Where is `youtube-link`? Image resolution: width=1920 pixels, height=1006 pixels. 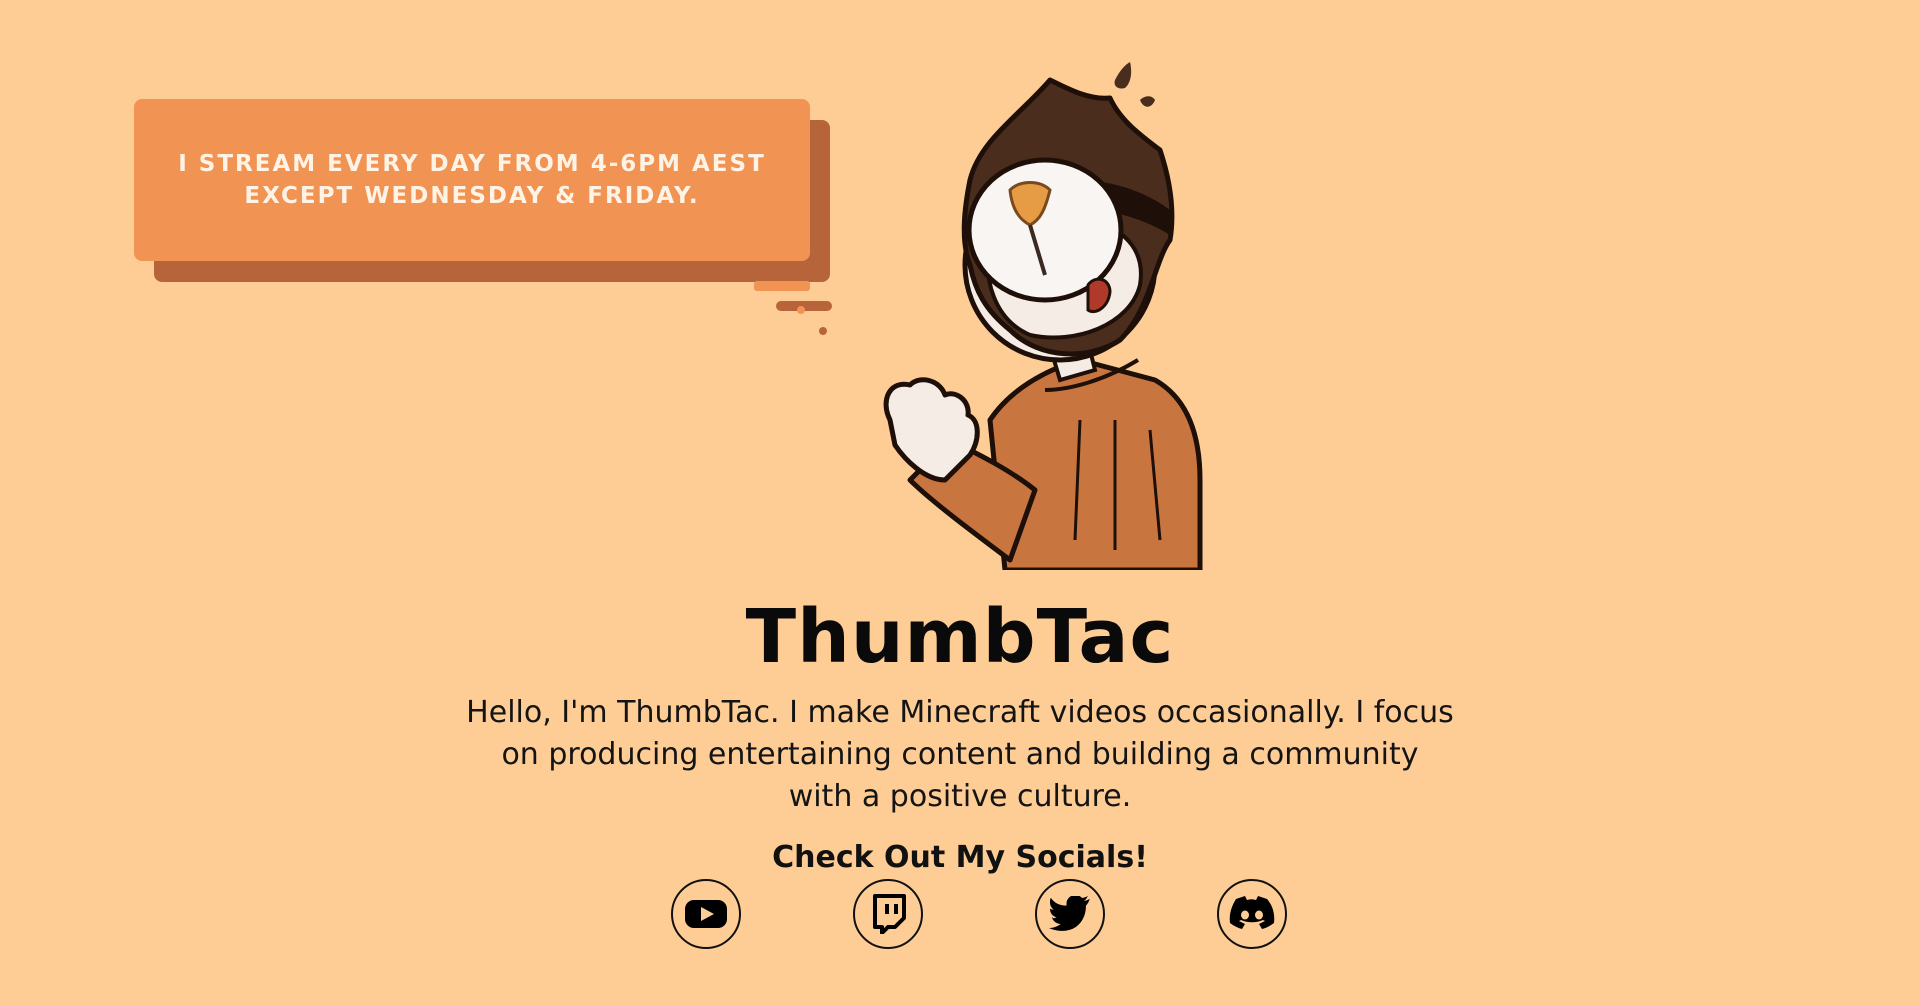
youtube-link is located at coordinates (706, 914).